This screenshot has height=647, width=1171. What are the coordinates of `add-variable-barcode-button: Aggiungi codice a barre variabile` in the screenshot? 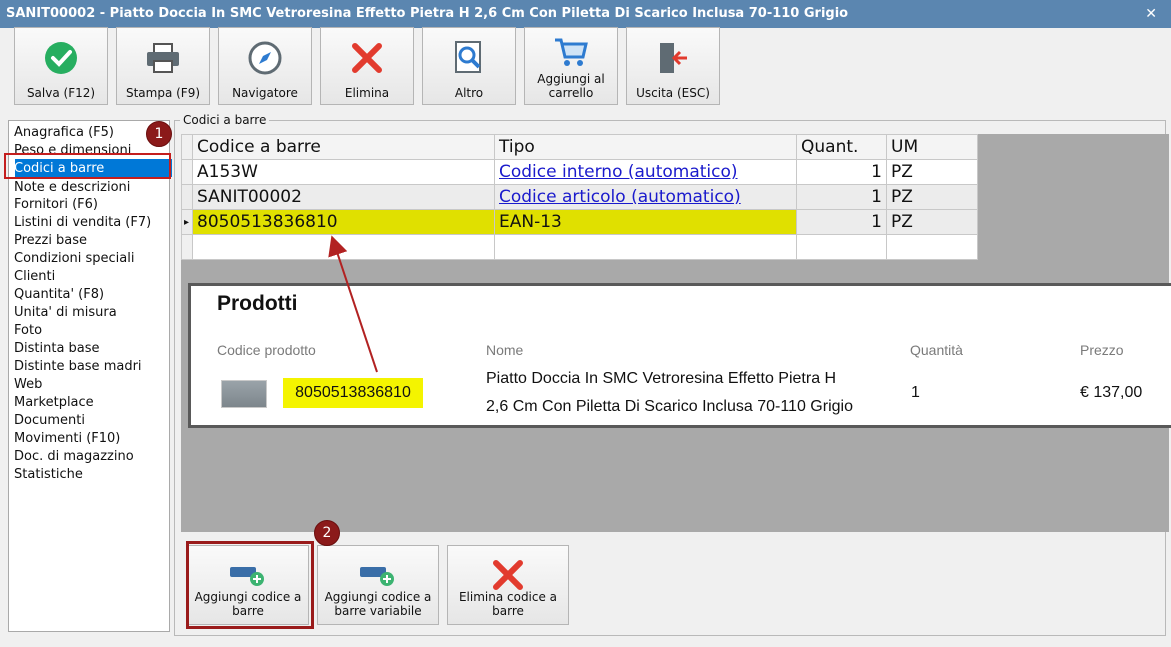 It's located at (378, 585).